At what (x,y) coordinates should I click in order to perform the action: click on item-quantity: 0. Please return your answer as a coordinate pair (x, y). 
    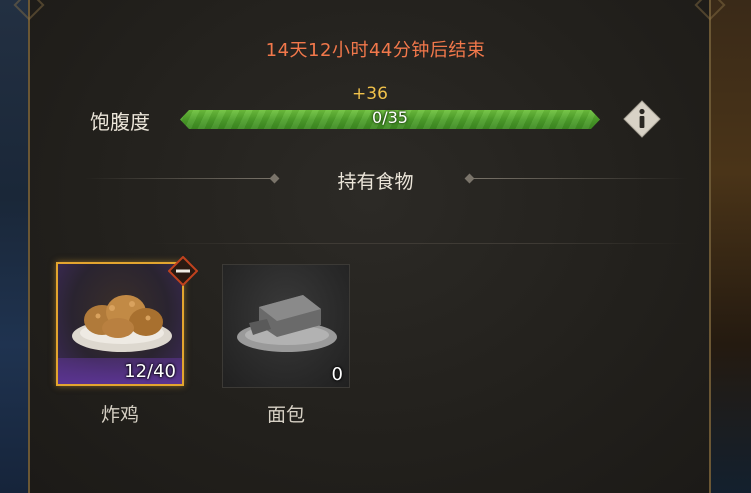
    Looking at the image, I should click on (337, 374).